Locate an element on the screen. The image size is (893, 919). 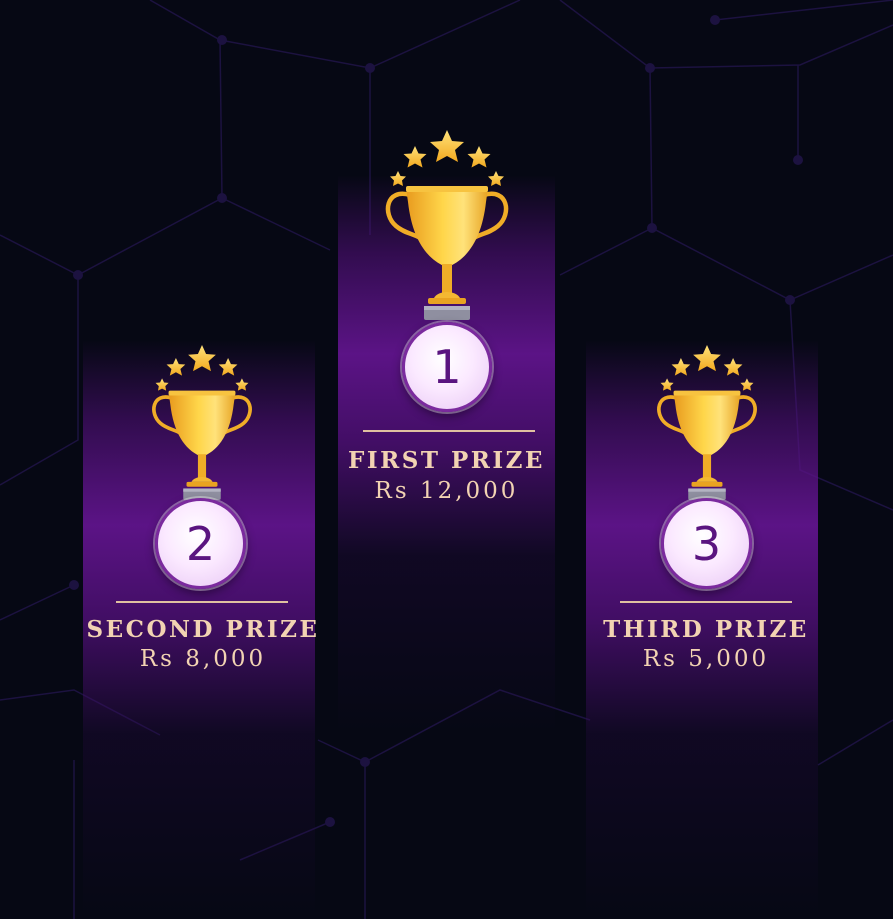
second-prize-title: SECOND PRIZE is located at coordinates (203, 629).